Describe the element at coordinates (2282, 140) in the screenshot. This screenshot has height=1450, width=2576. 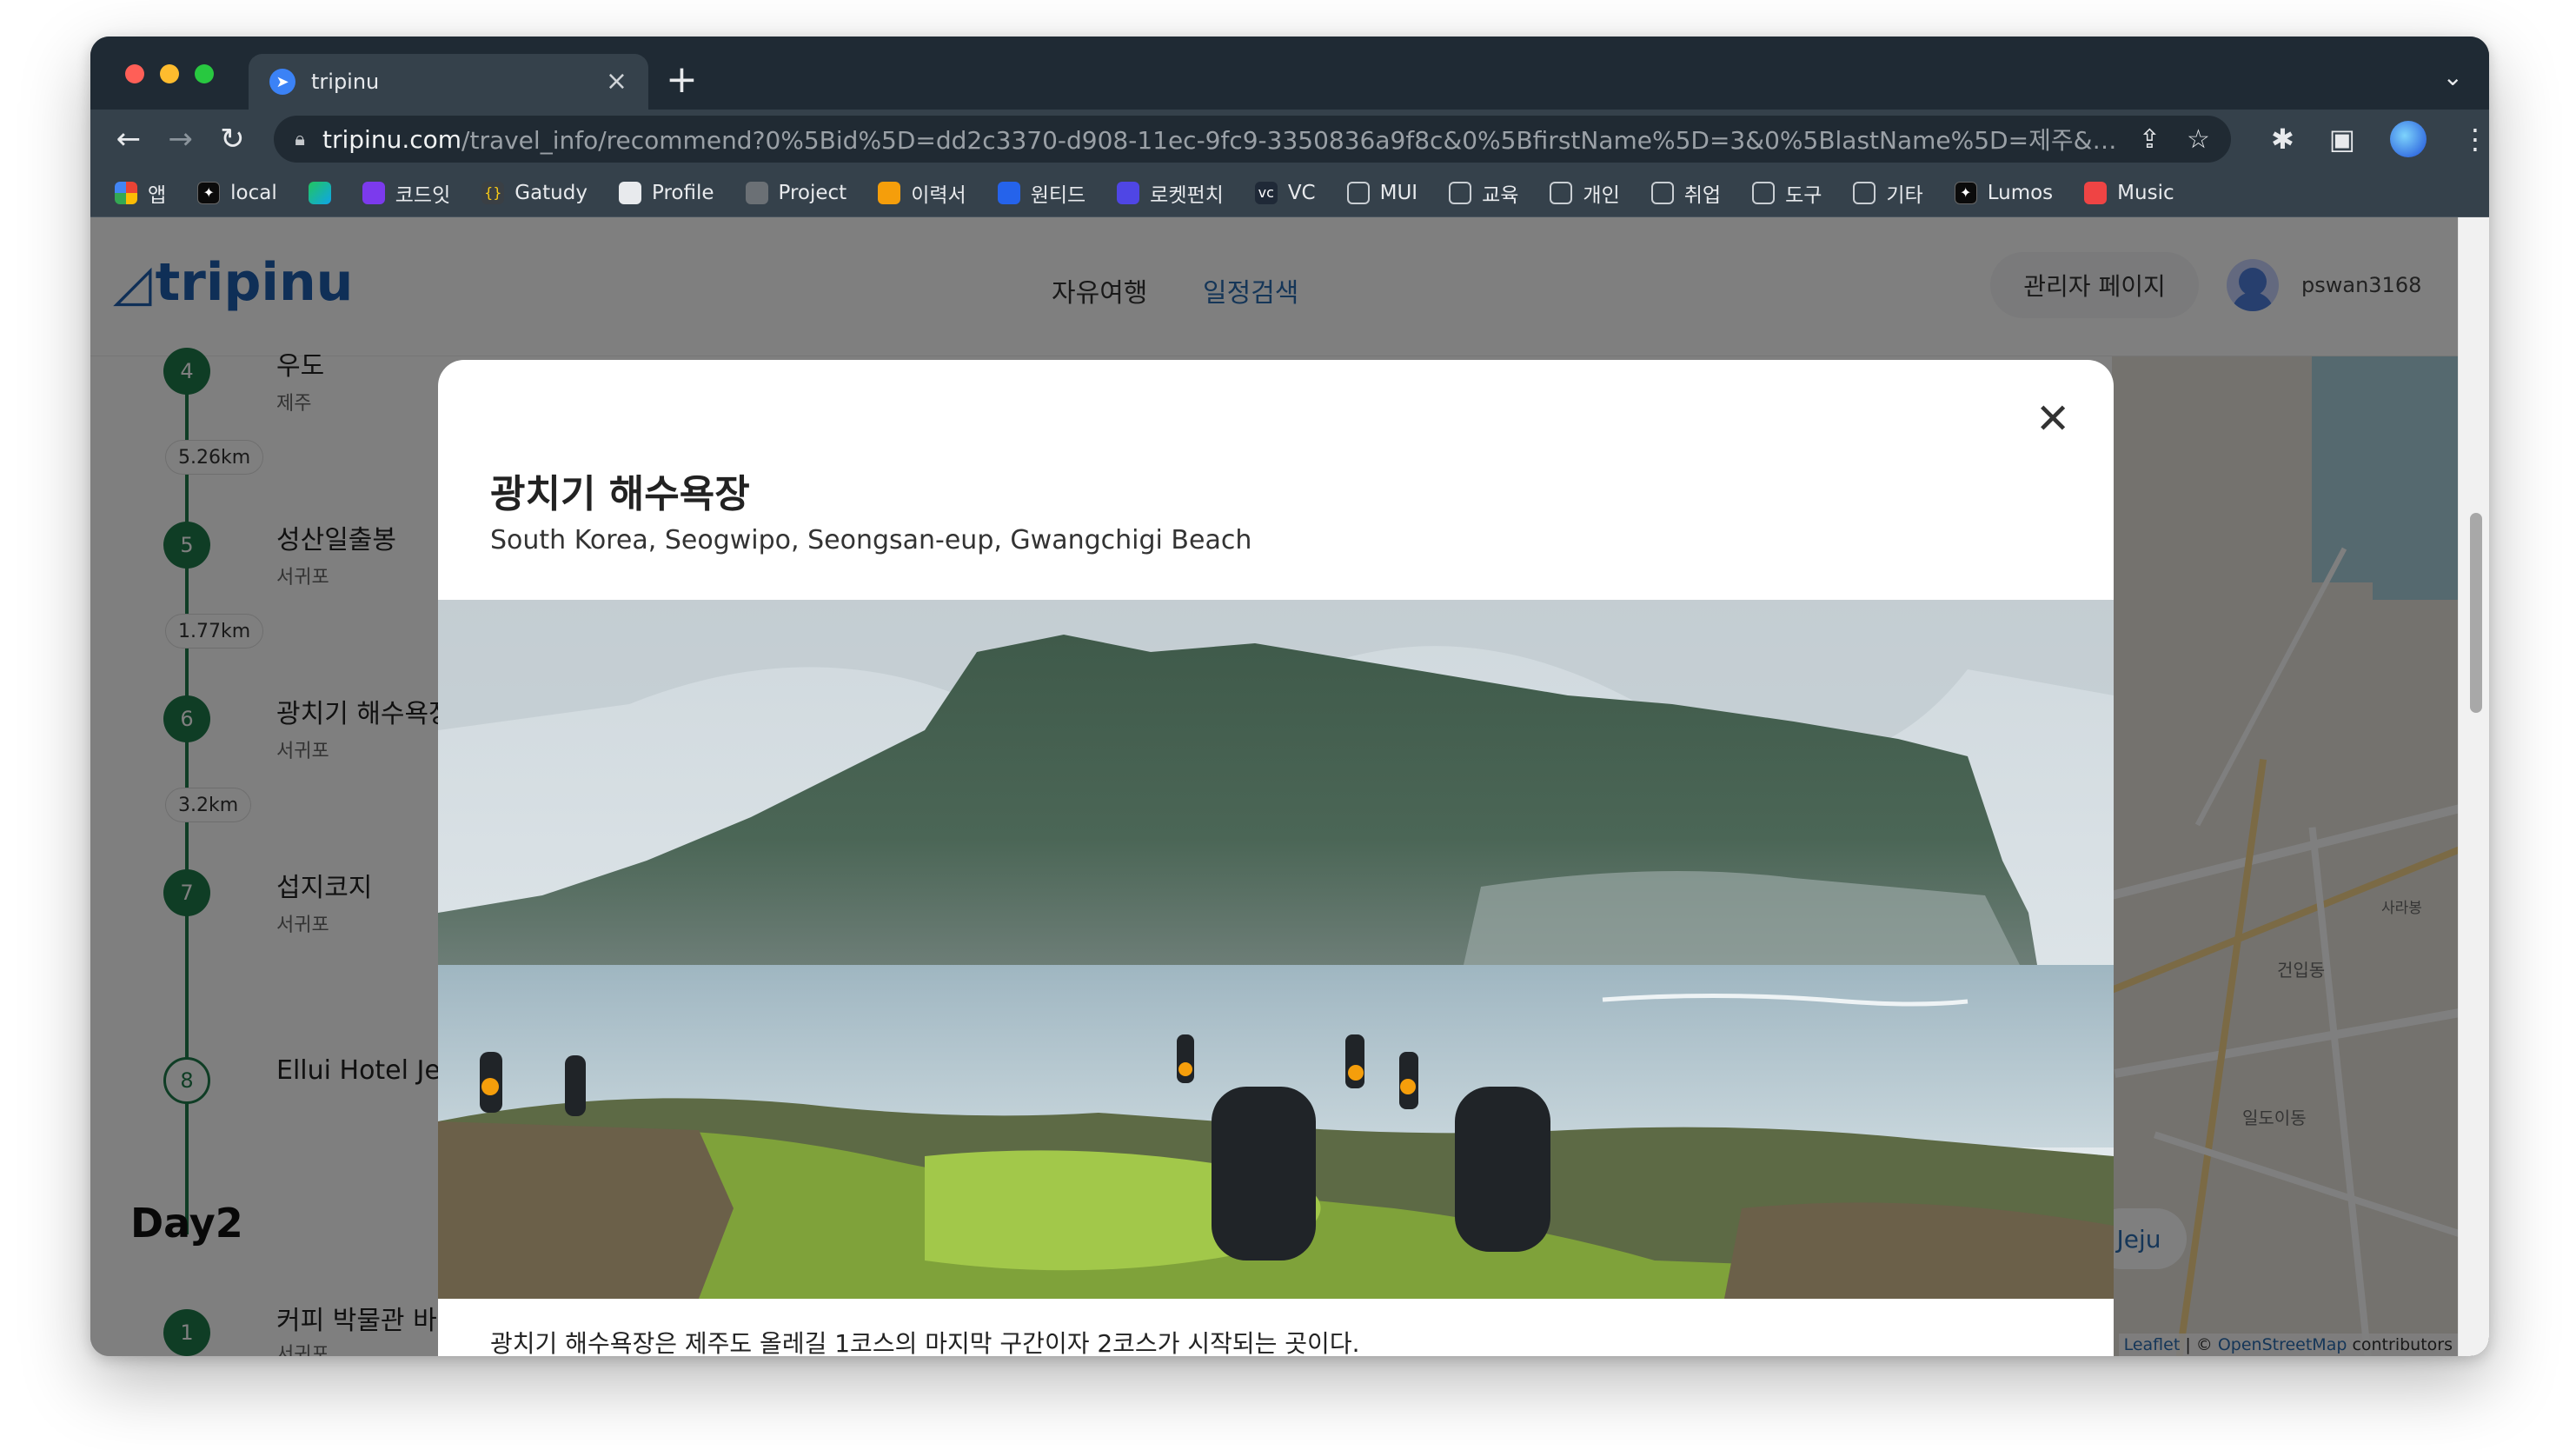
I see `extensions-puzzle-icon: ✱` at that location.